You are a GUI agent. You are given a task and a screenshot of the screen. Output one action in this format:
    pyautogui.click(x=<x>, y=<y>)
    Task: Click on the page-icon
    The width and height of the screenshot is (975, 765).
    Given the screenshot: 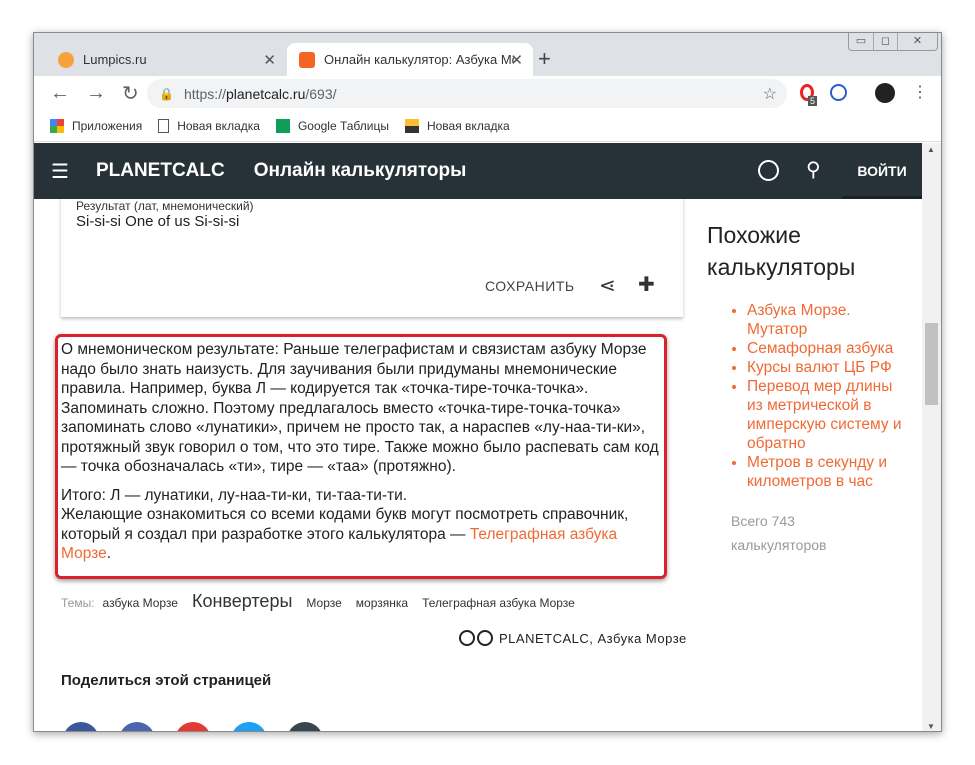 What is the action you would take?
    pyautogui.click(x=164, y=126)
    